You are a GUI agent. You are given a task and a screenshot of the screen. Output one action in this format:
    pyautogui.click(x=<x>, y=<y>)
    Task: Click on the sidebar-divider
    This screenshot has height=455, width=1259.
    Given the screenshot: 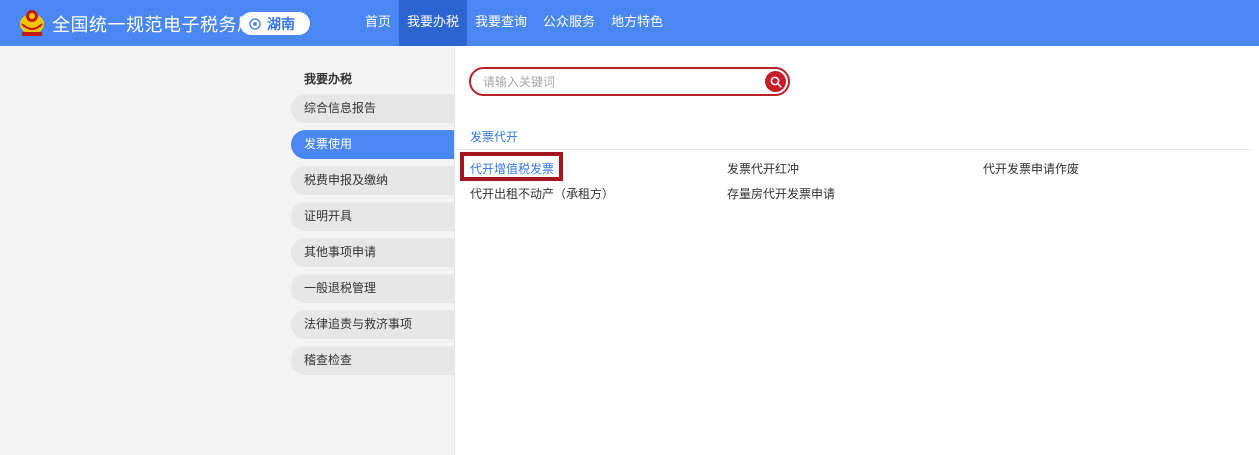 What is the action you would take?
    pyautogui.click(x=454, y=250)
    